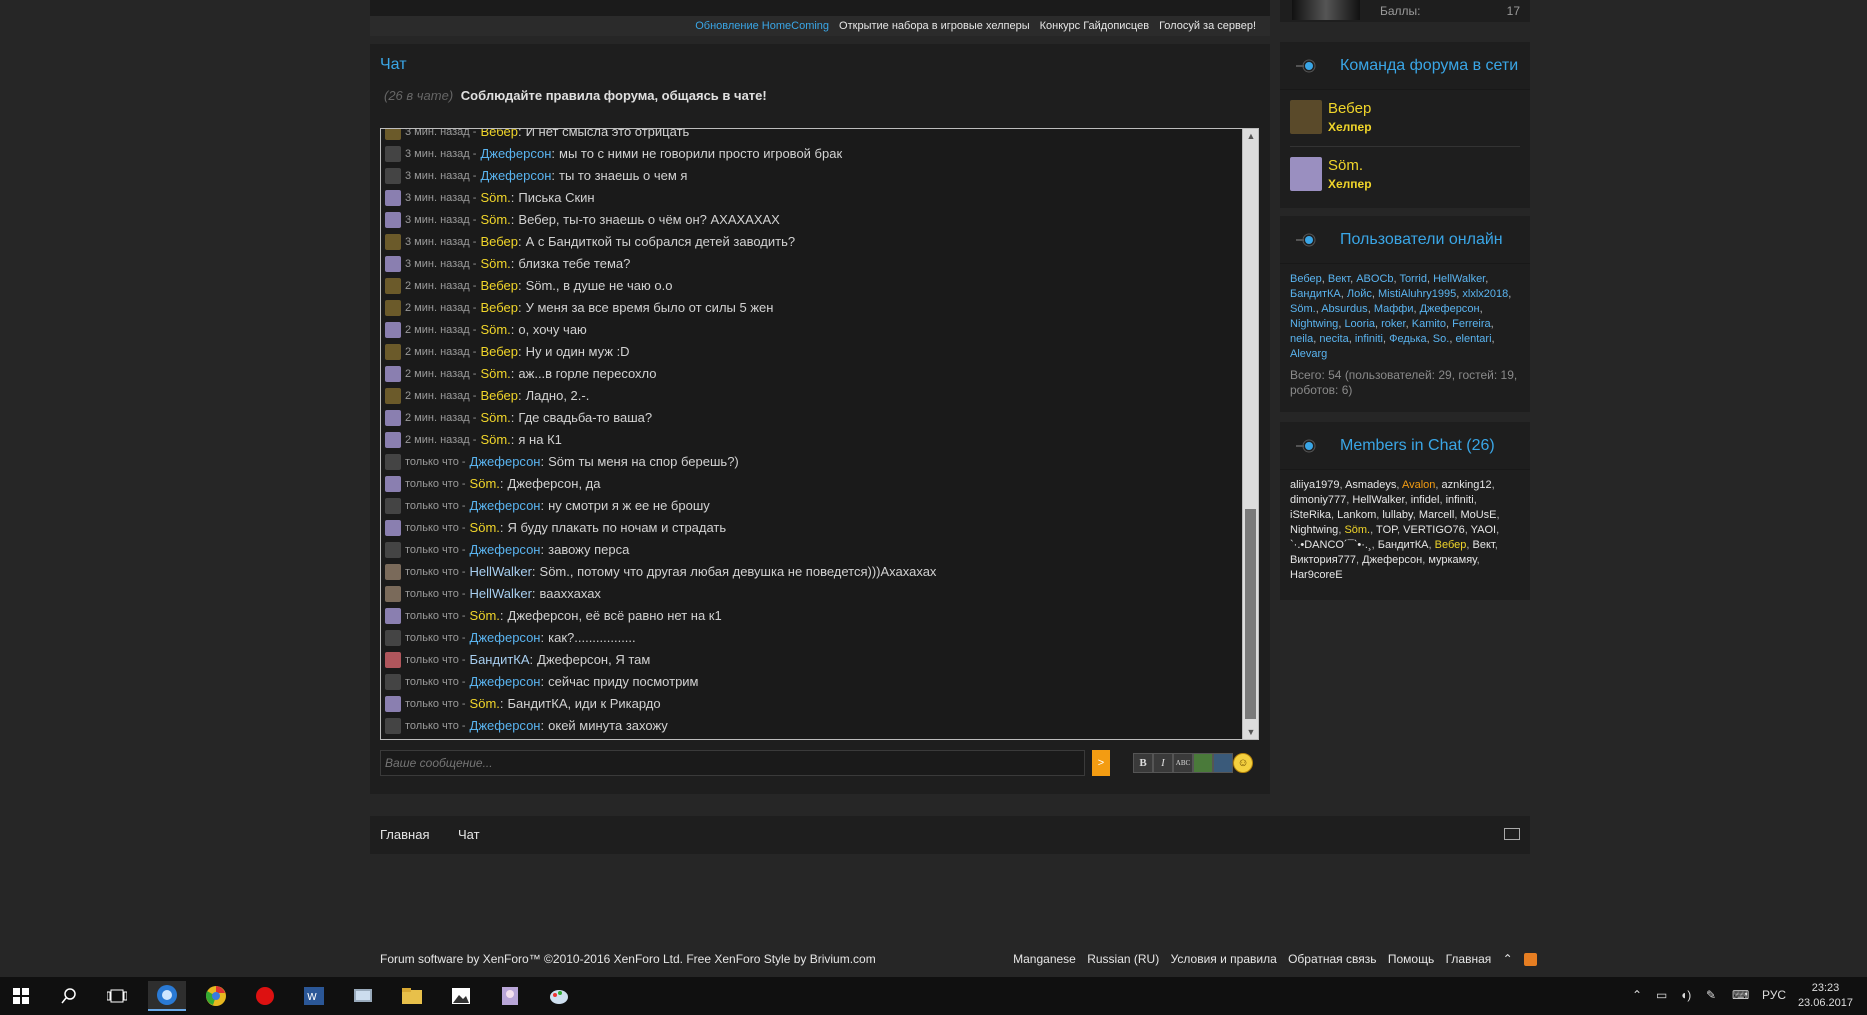 The height and width of the screenshot is (1015, 1867). I want to click on footer-link-home: Главная, so click(1469, 959).